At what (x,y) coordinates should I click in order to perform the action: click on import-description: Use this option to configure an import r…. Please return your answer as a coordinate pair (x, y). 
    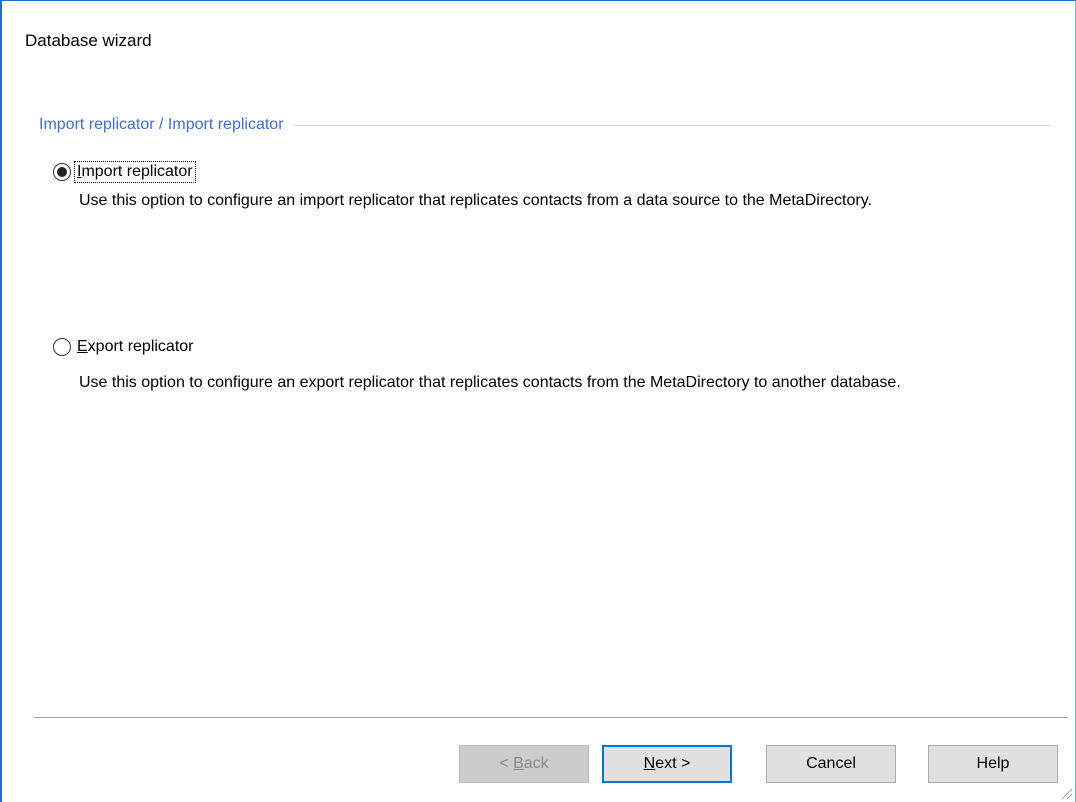
    Looking at the image, I should click on (475, 200).